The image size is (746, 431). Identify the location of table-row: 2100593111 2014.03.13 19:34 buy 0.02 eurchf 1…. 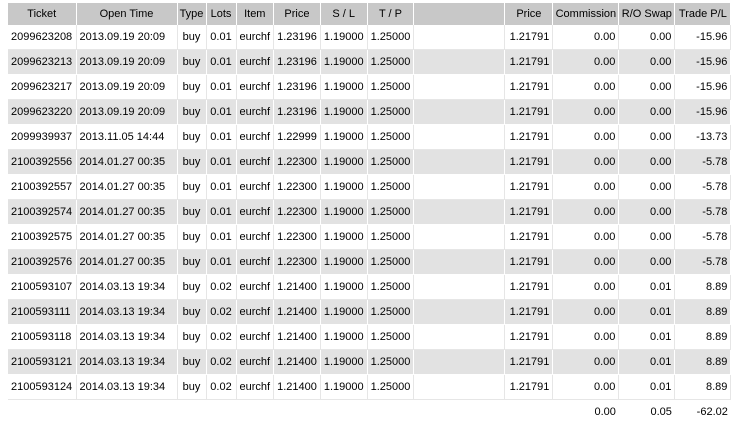
(370, 312).